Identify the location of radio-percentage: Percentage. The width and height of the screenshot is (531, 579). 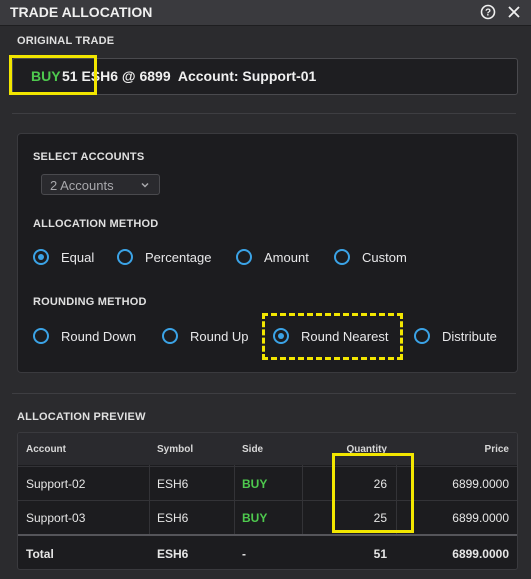
(164, 257).